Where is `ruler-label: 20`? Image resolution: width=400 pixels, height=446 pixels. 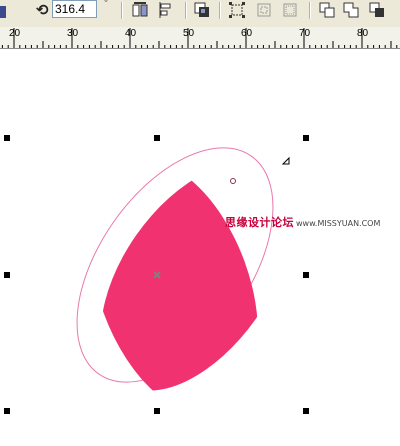
ruler-label: 20 is located at coordinates (15, 33).